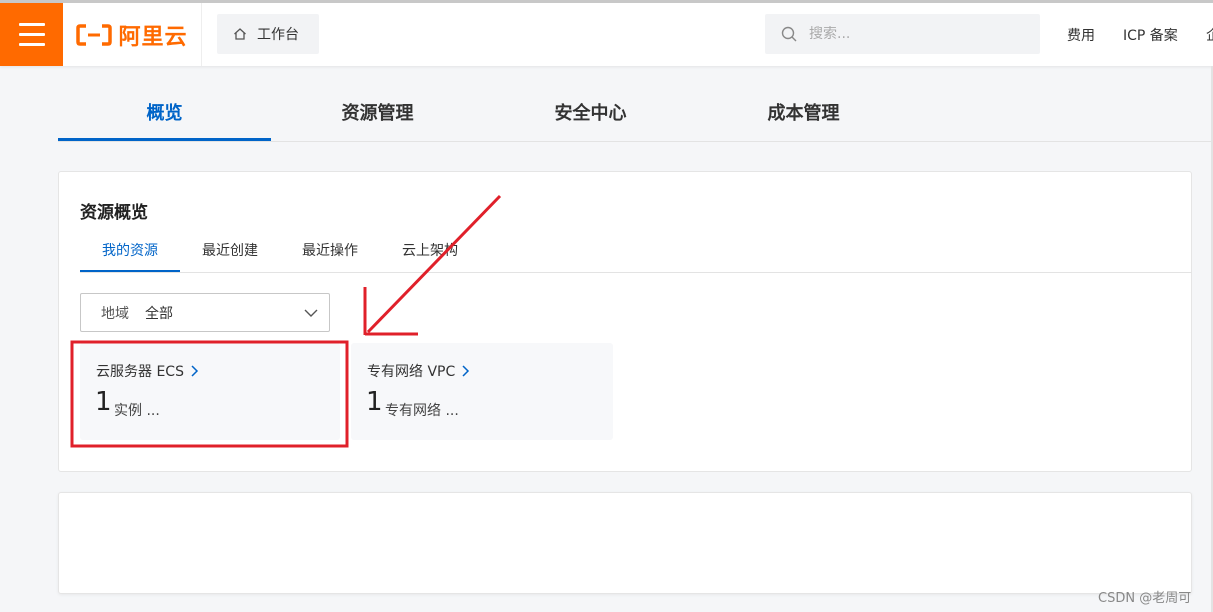 The width and height of the screenshot is (1213, 612). What do you see at coordinates (230, 256) in the screenshot?
I see `subtab-recent-created: 最近创建` at bounding box center [230, 256].